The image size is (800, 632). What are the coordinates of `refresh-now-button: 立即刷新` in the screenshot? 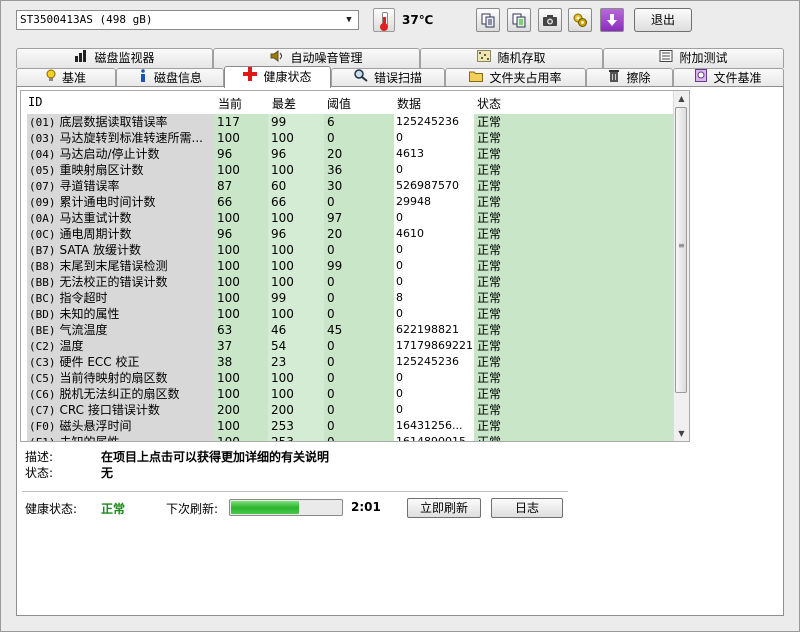 It's located at (444, 508).